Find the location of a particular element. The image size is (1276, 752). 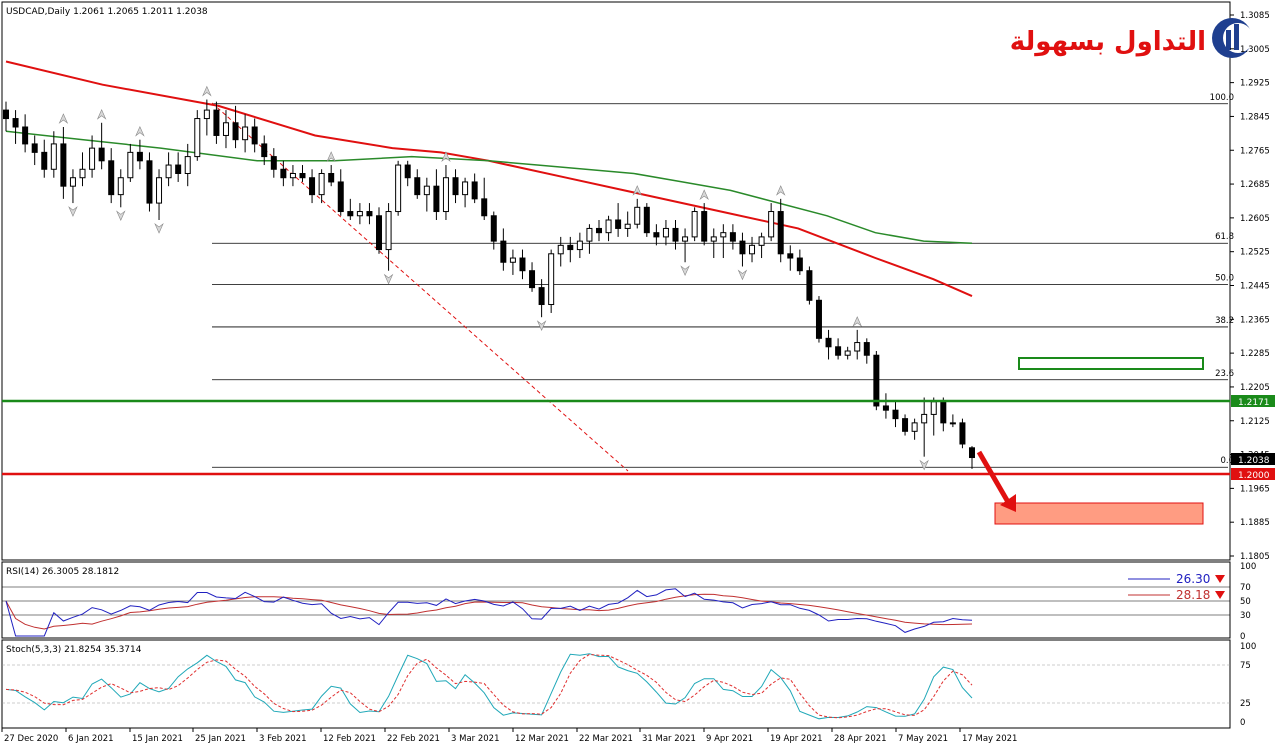

date-tick-label: 9 Apr 2021 is located at coordinates (729, 739).